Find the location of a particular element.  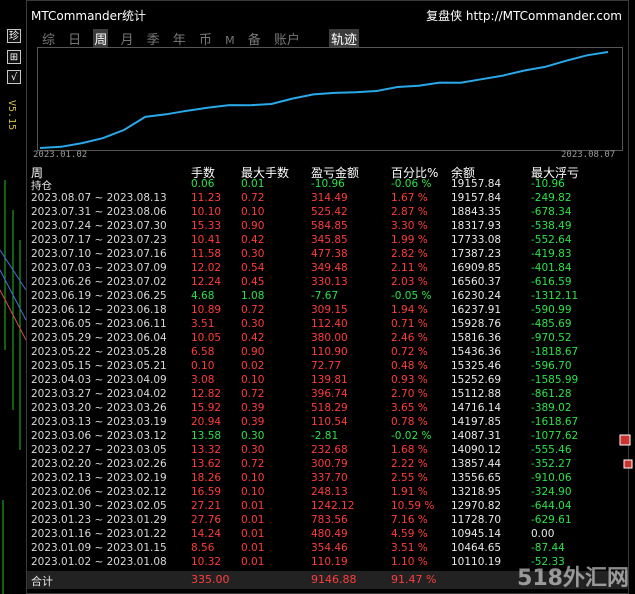

tab-overview: 综 is located at coordinates (48, 38).